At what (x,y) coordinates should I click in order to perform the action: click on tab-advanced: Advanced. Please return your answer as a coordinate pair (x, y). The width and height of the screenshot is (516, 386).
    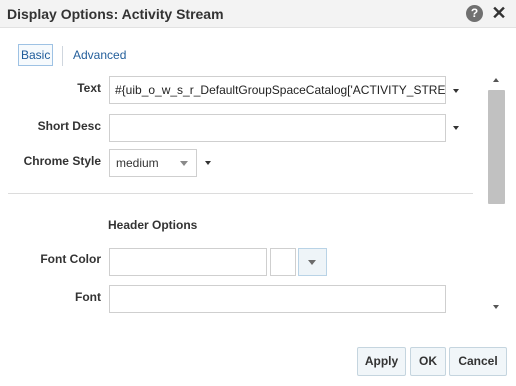
    Looking at the image, I should click on (99, 55).